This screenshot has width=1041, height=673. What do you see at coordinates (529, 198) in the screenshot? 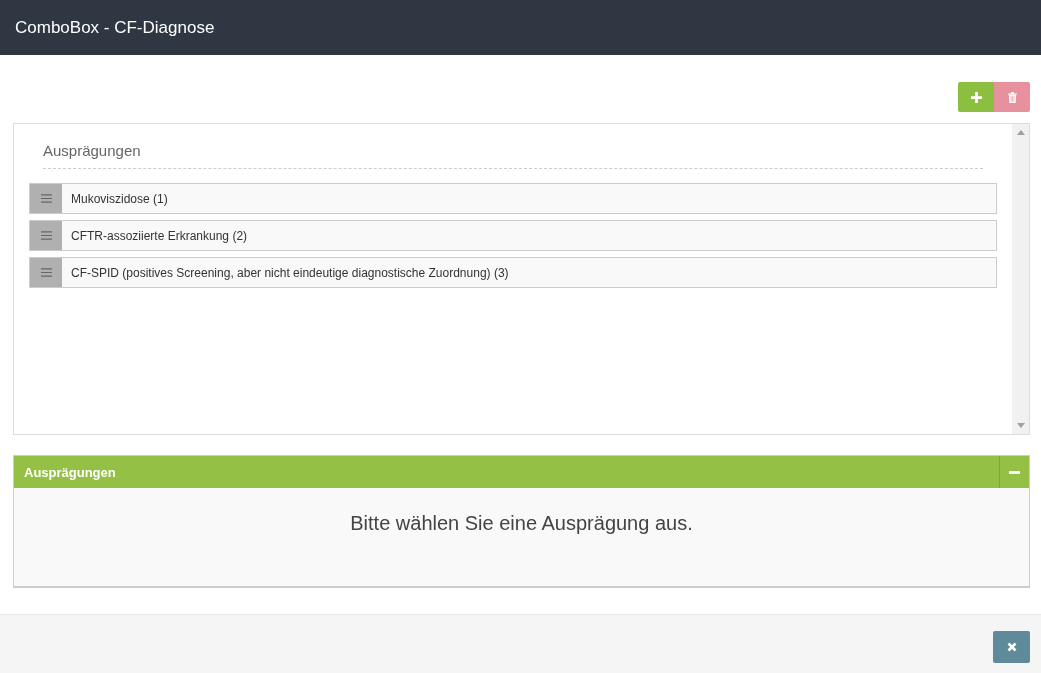
I see `list-item: Mukoviszidose (1)` at bounding box center [529, 198].